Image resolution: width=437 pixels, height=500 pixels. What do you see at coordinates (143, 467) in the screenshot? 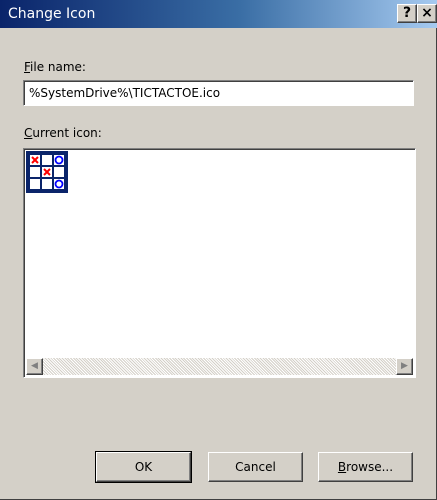
I see `ok-button: OK` at bounding box center [143, 467].